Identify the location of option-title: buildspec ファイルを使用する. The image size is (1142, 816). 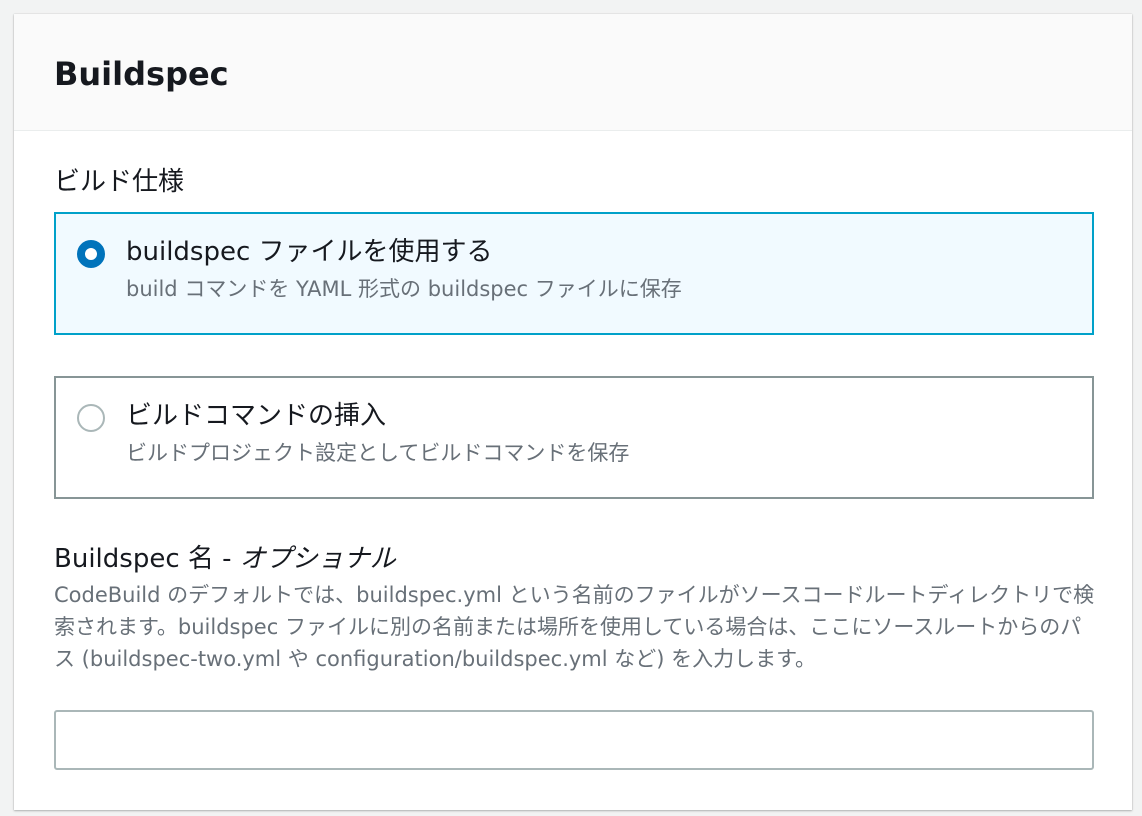
(309, 252).